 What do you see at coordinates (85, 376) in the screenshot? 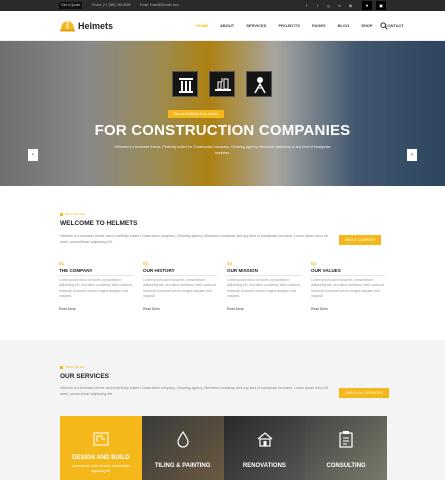
I see `services-title: OUR SERVICES` at bounding box center [85, 376].